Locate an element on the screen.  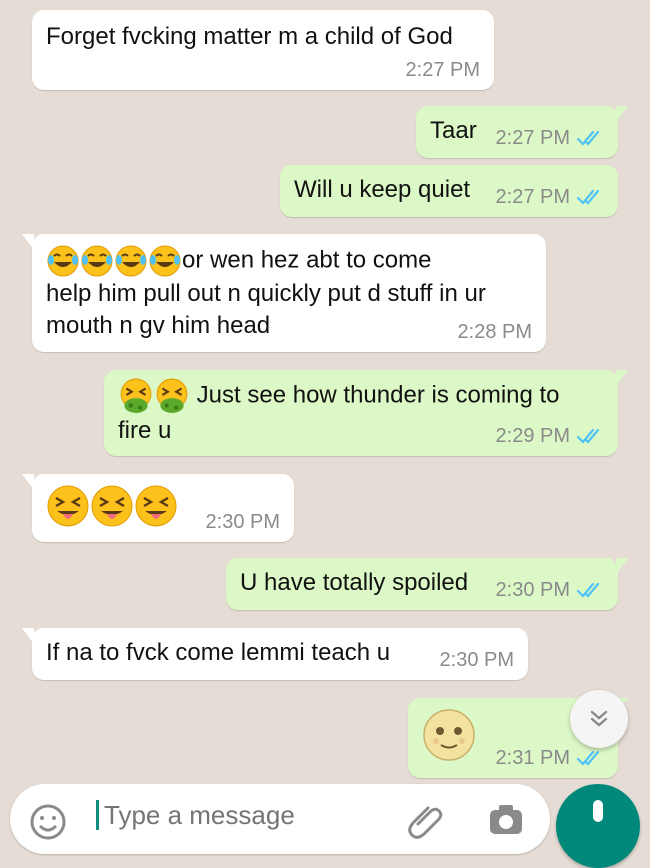
message-text: Taar is located at coordinates (453, 130).